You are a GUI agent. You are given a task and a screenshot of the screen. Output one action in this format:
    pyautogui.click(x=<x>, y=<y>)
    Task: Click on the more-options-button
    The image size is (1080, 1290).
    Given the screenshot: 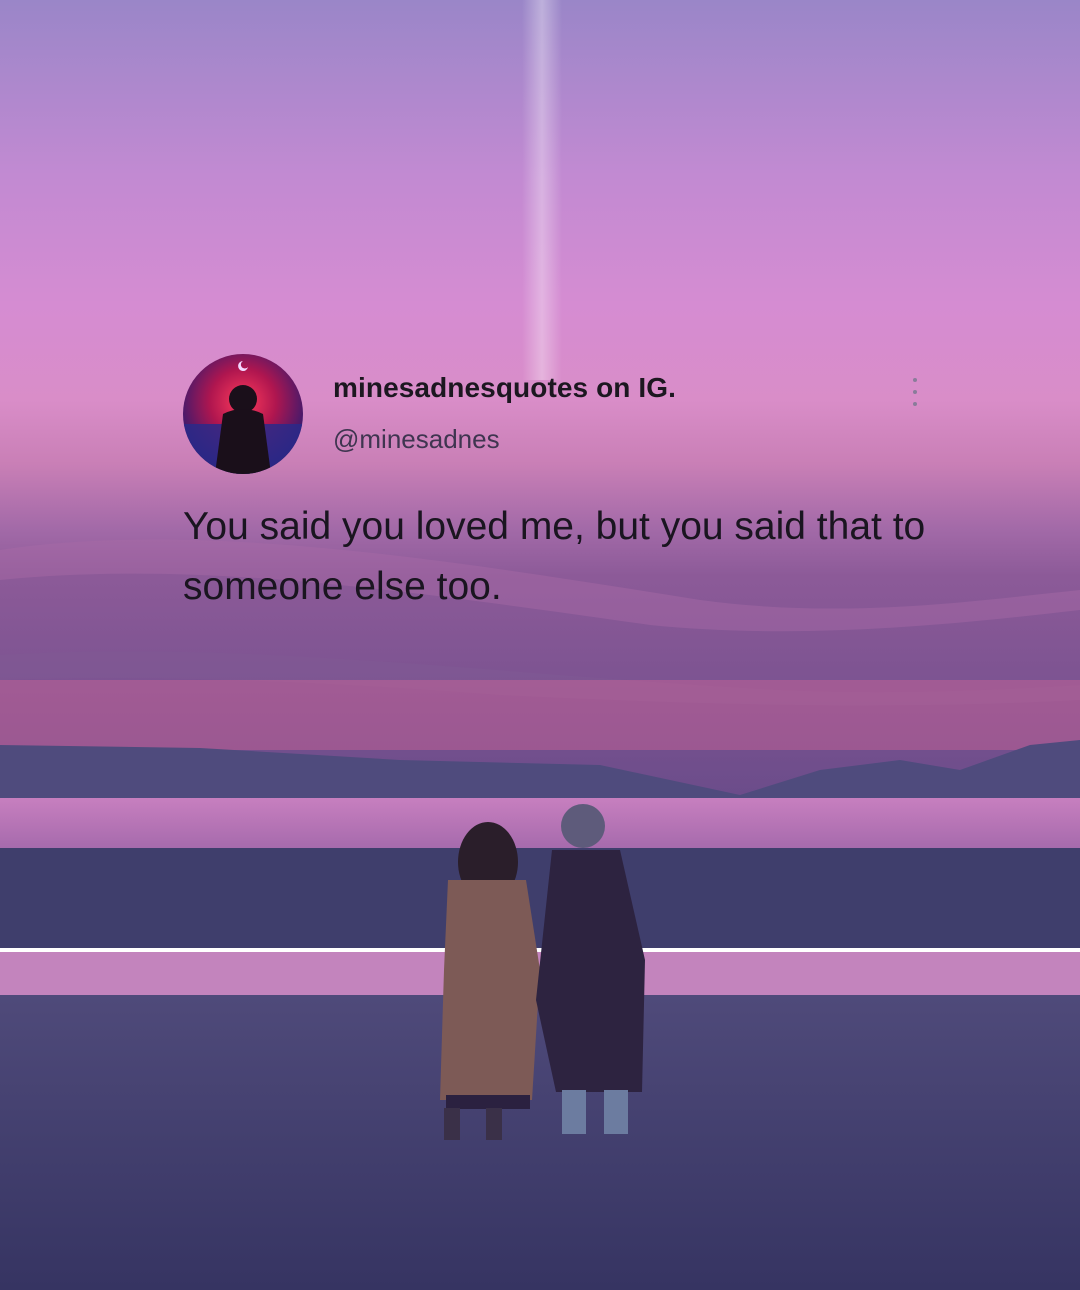 What is the action you would take?
    pyautogui.click(x=915, y=392)
    